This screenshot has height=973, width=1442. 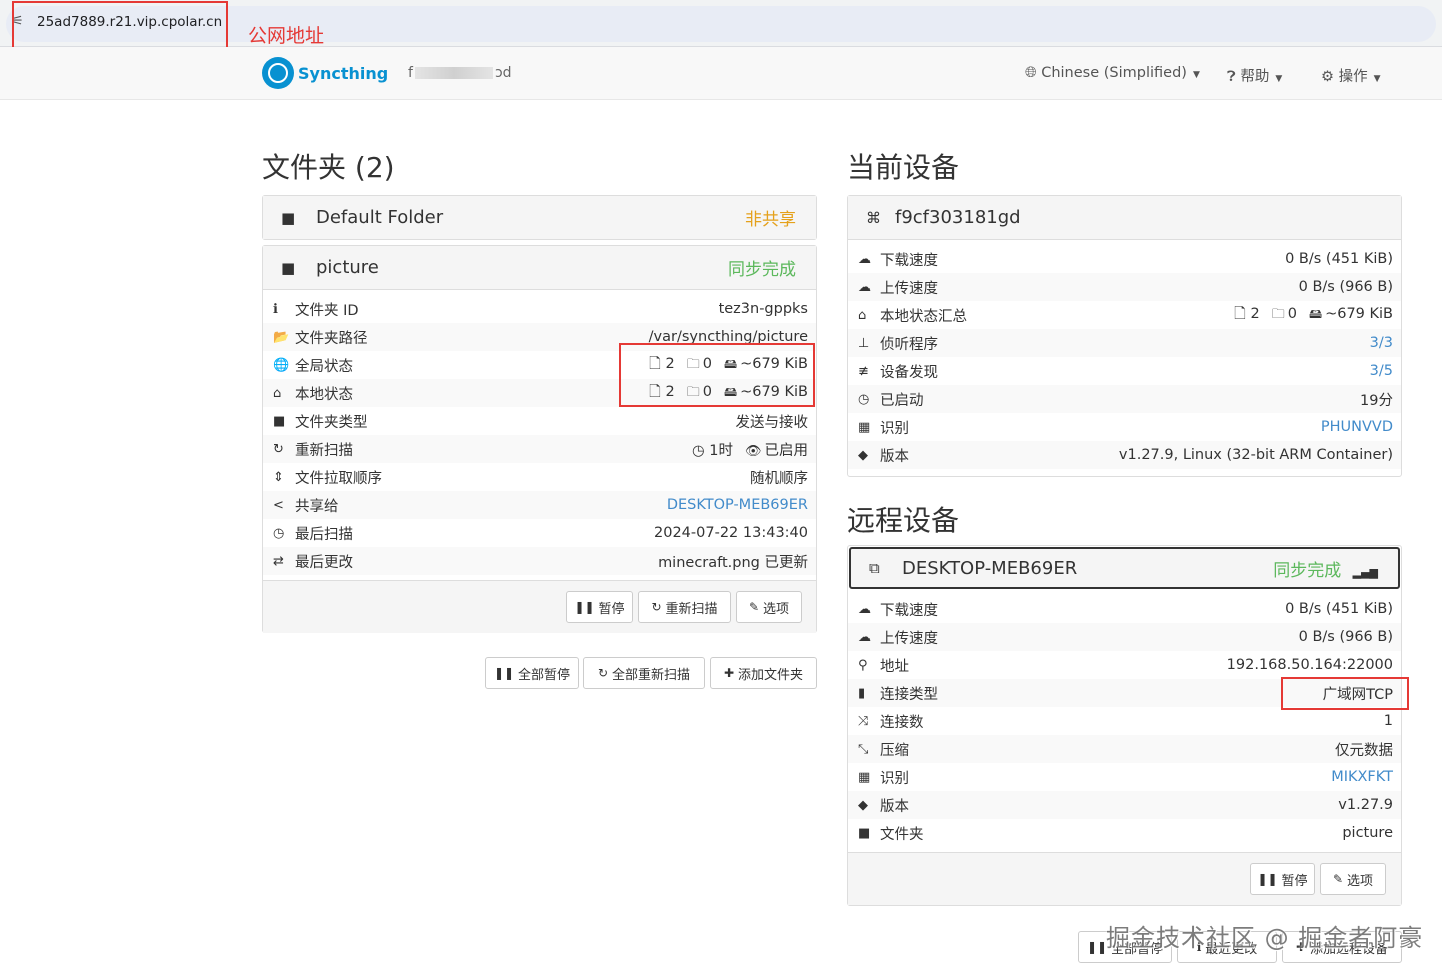 What do you see at coordinates (1125, 610) in the screenshot?
I see `remote-download-row: ☁ 下载速度 0 B/s (451 KiB)` at bounding box center [1125, 610].